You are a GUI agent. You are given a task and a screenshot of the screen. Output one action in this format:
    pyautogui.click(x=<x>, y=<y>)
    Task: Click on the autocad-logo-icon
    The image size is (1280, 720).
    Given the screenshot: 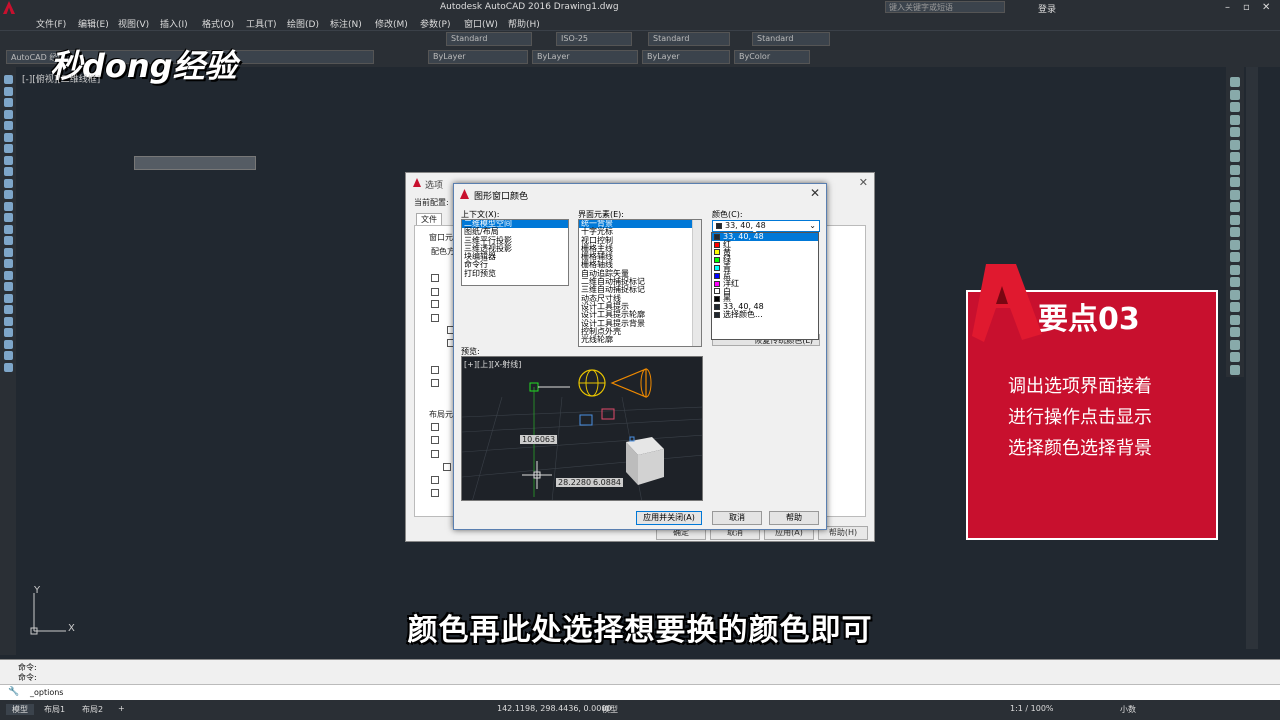 What is the action you would take?
    pyautogui.click(x=9, y=7)
    